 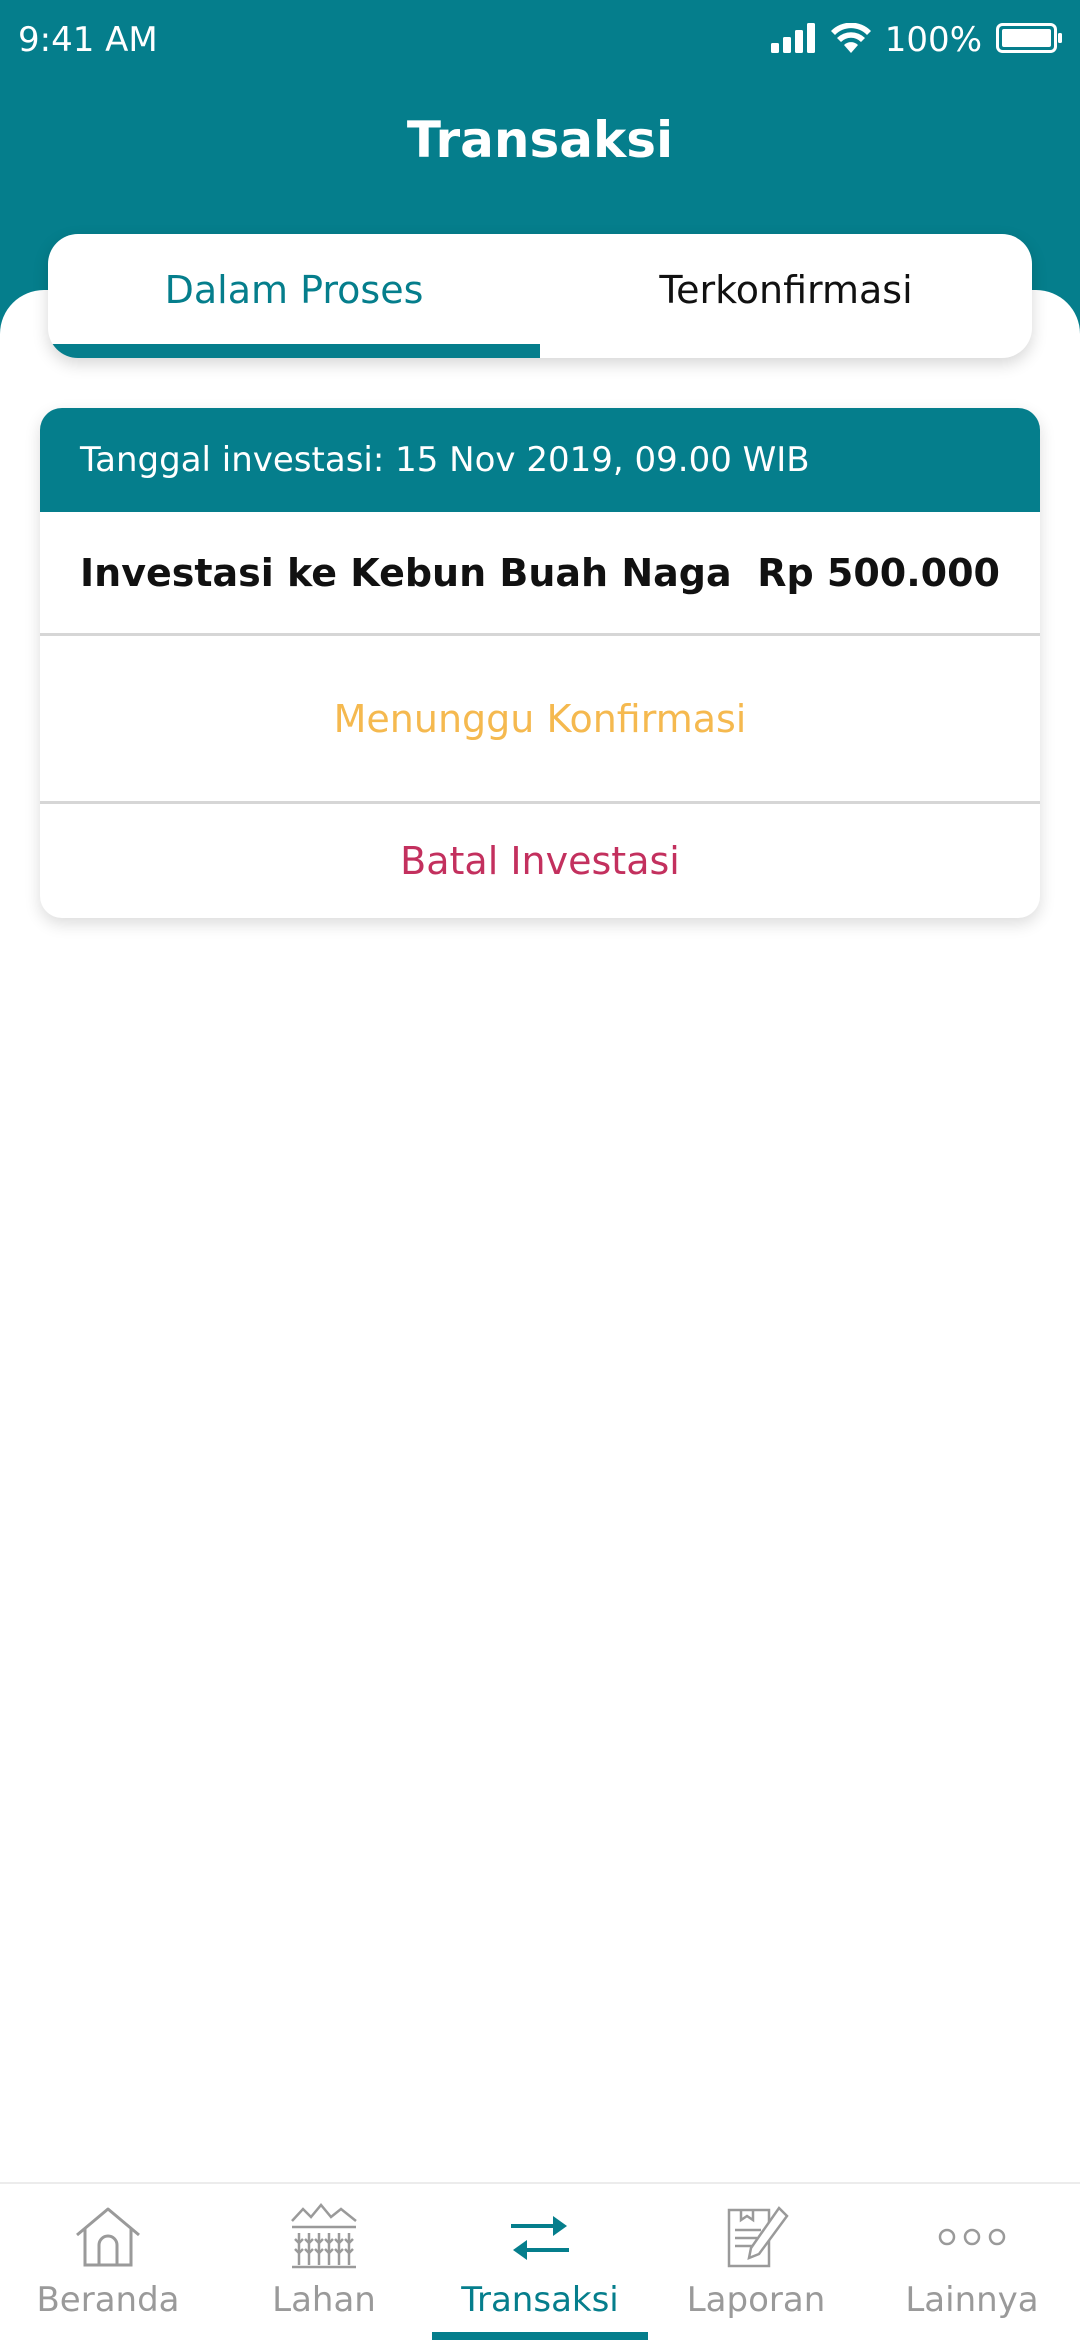 What do you see at coordinates (540, 2300) in the screenshot?
I see `nav-label: Transaksi` at bounding box center [540, 2300].